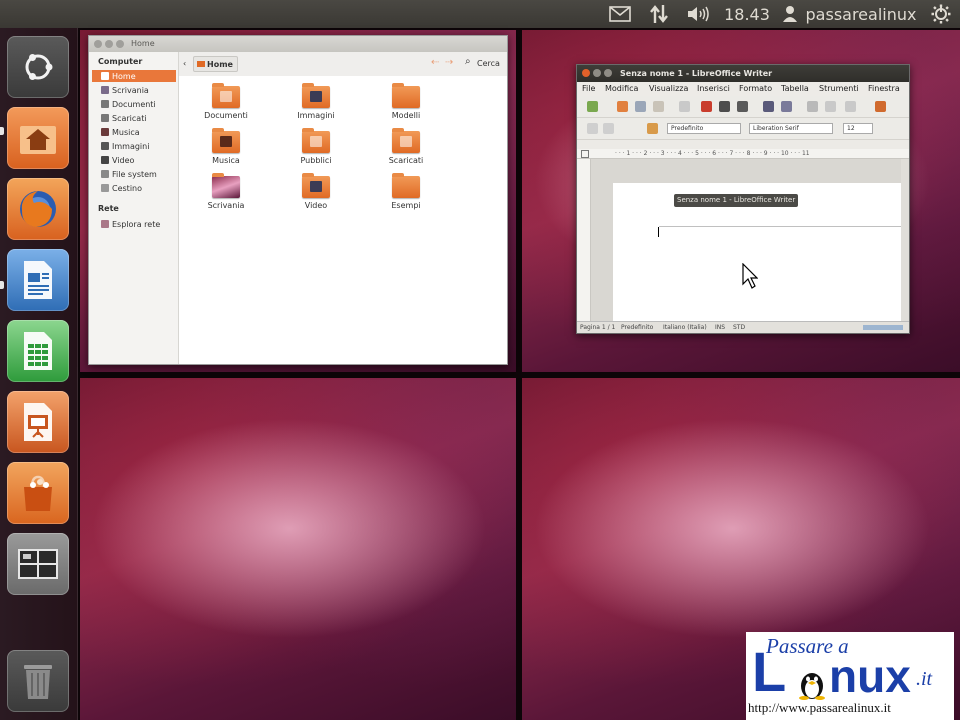  I want to click on sidebar-item-pictures: Immagini, so click(134, 146).